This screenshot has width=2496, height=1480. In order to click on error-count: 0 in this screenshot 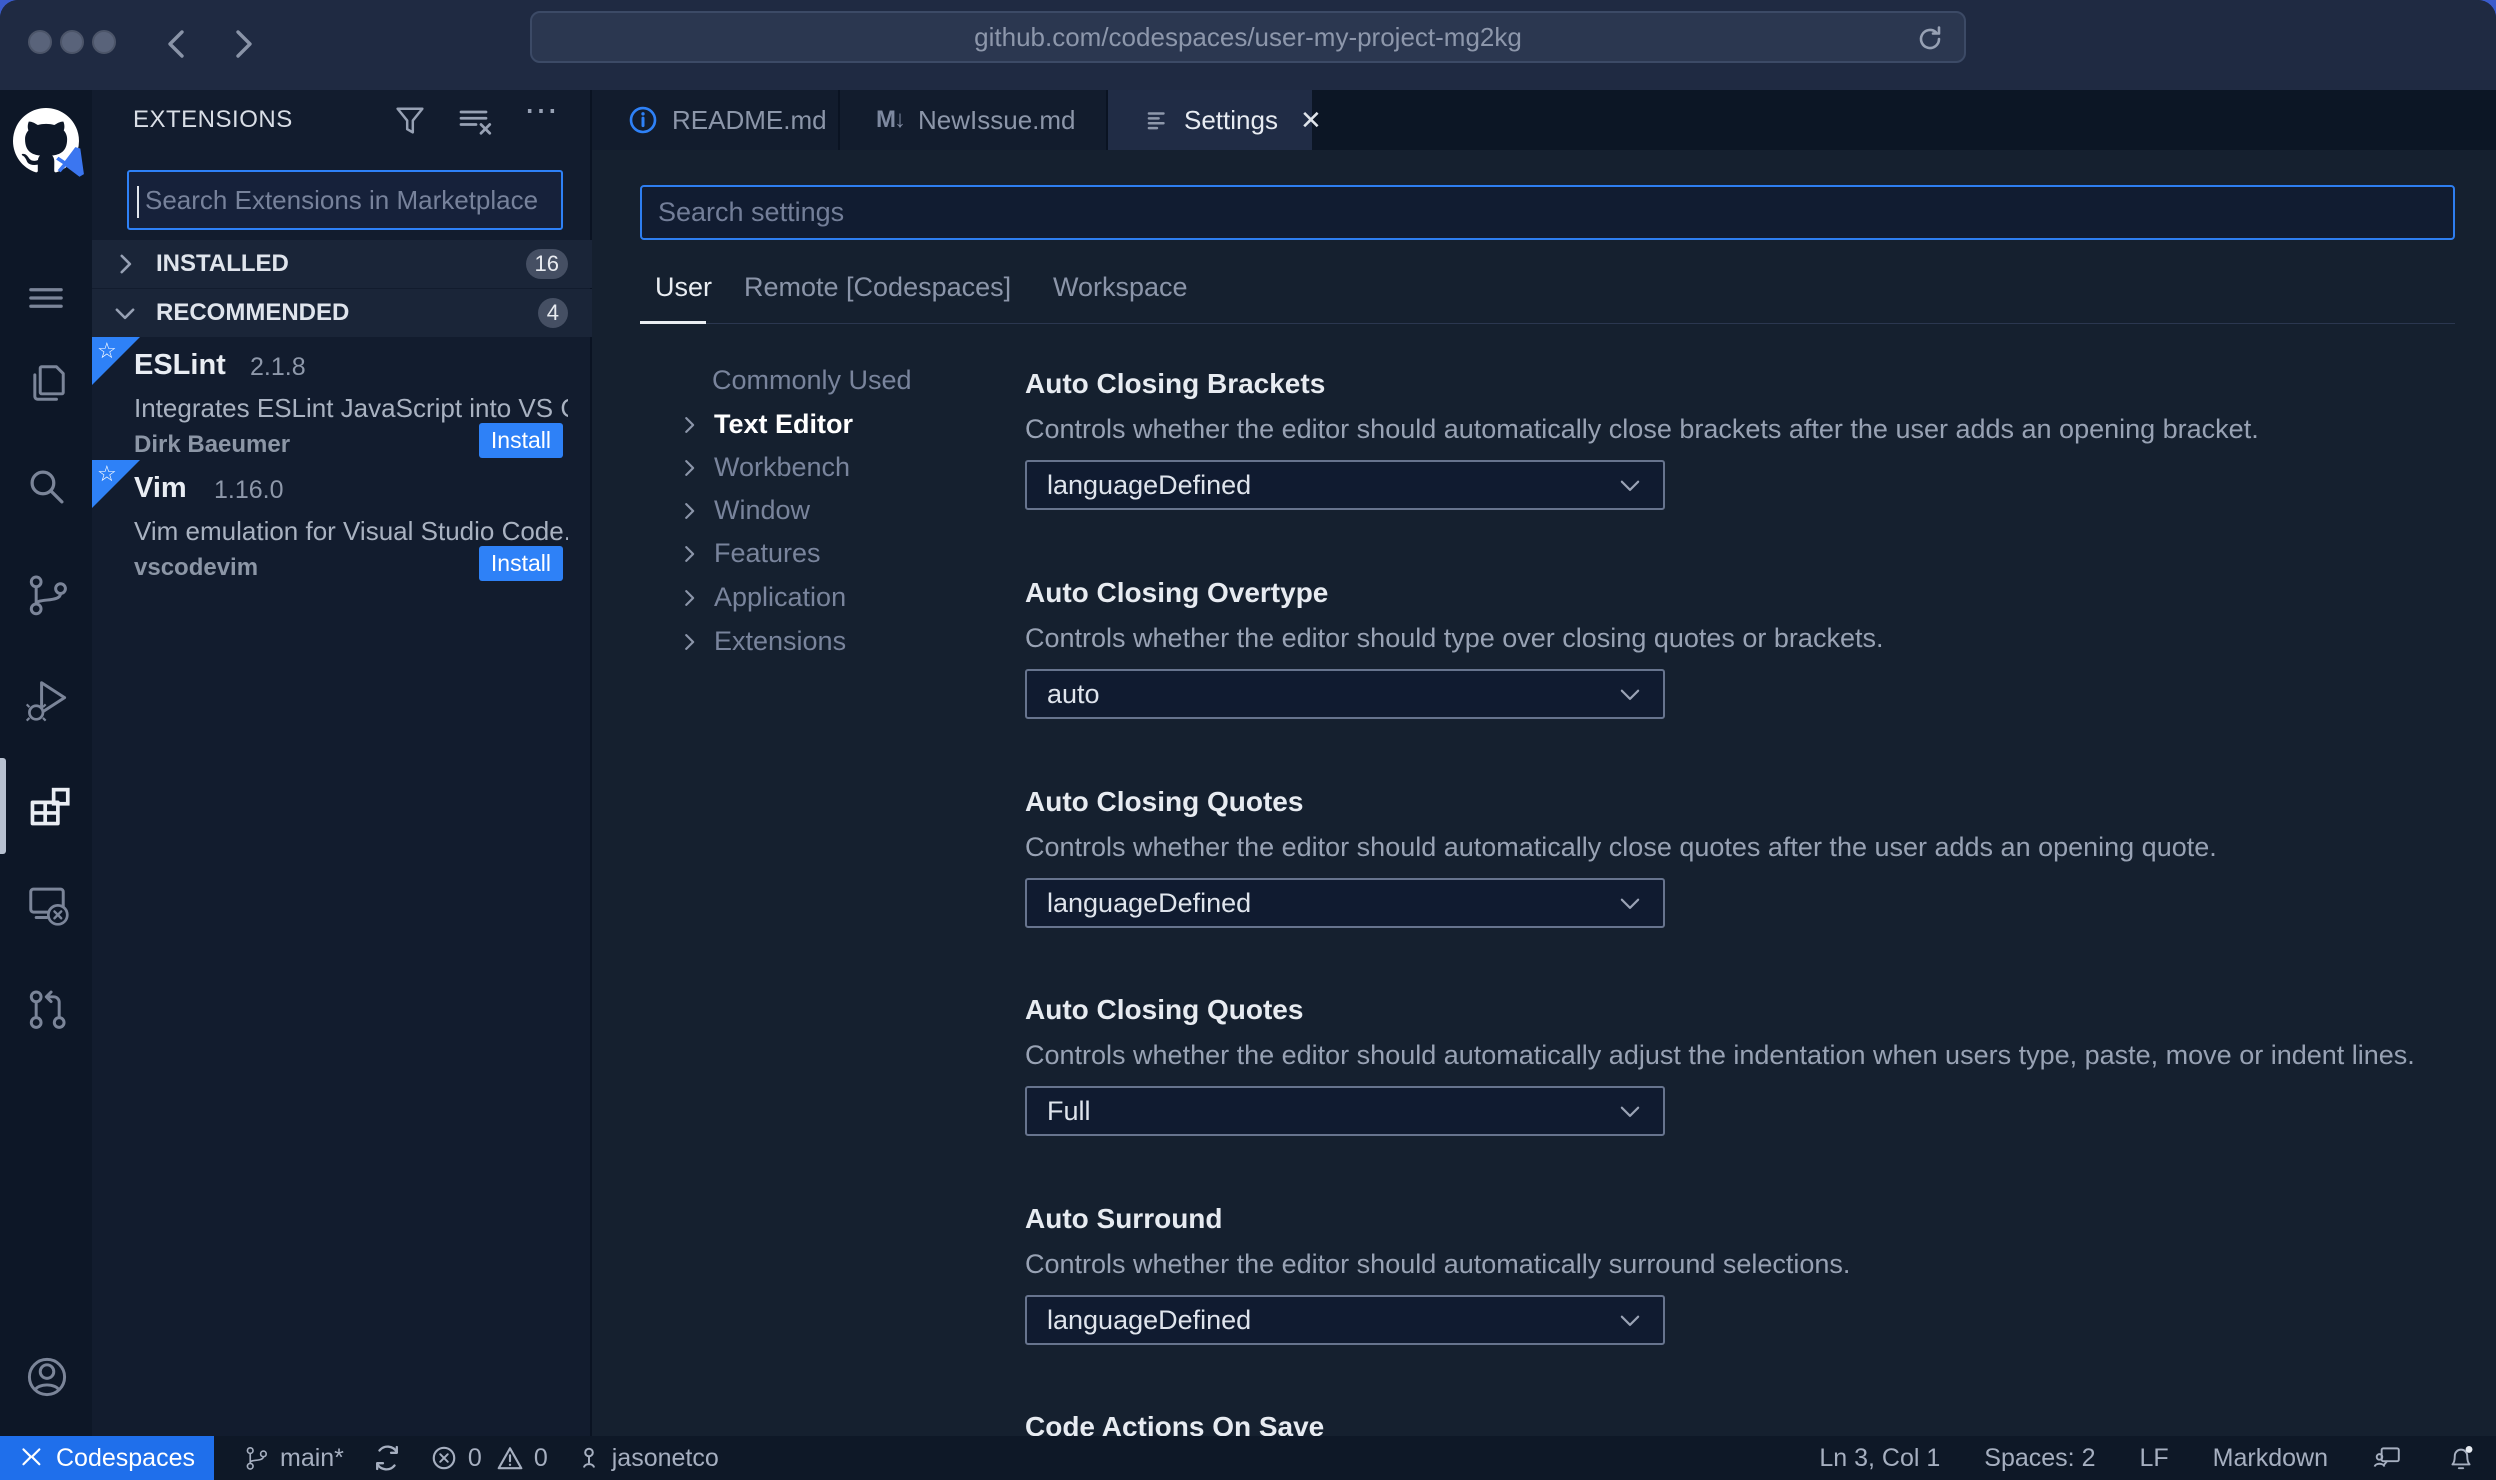, I will do `click(474, 1457)`.